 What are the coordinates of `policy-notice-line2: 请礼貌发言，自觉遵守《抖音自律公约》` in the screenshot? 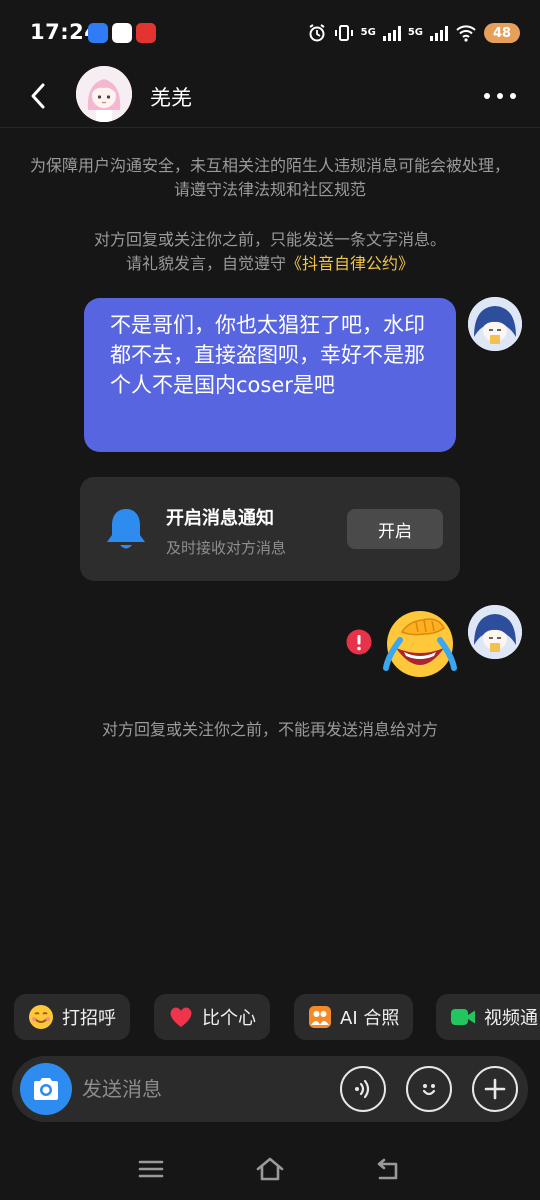 It's located at (270, 264).